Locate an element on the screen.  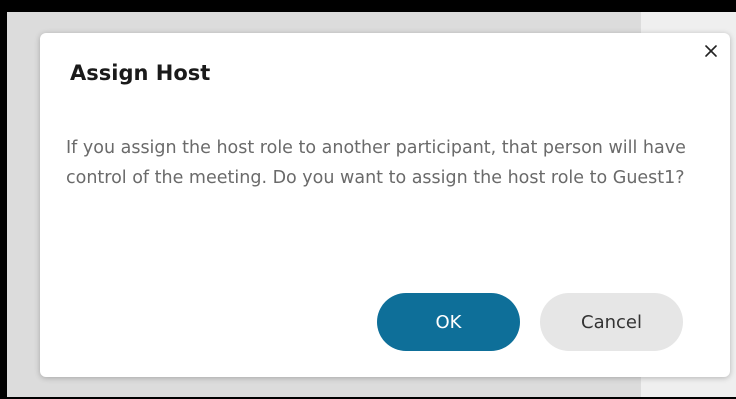
close-icon is located at coordinates (711, 51).